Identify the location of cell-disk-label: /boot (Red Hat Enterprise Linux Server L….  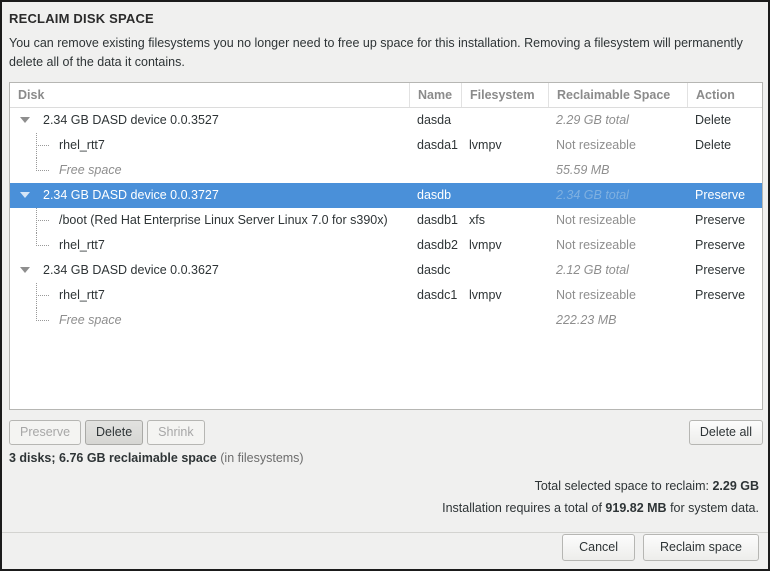
(223, 220).